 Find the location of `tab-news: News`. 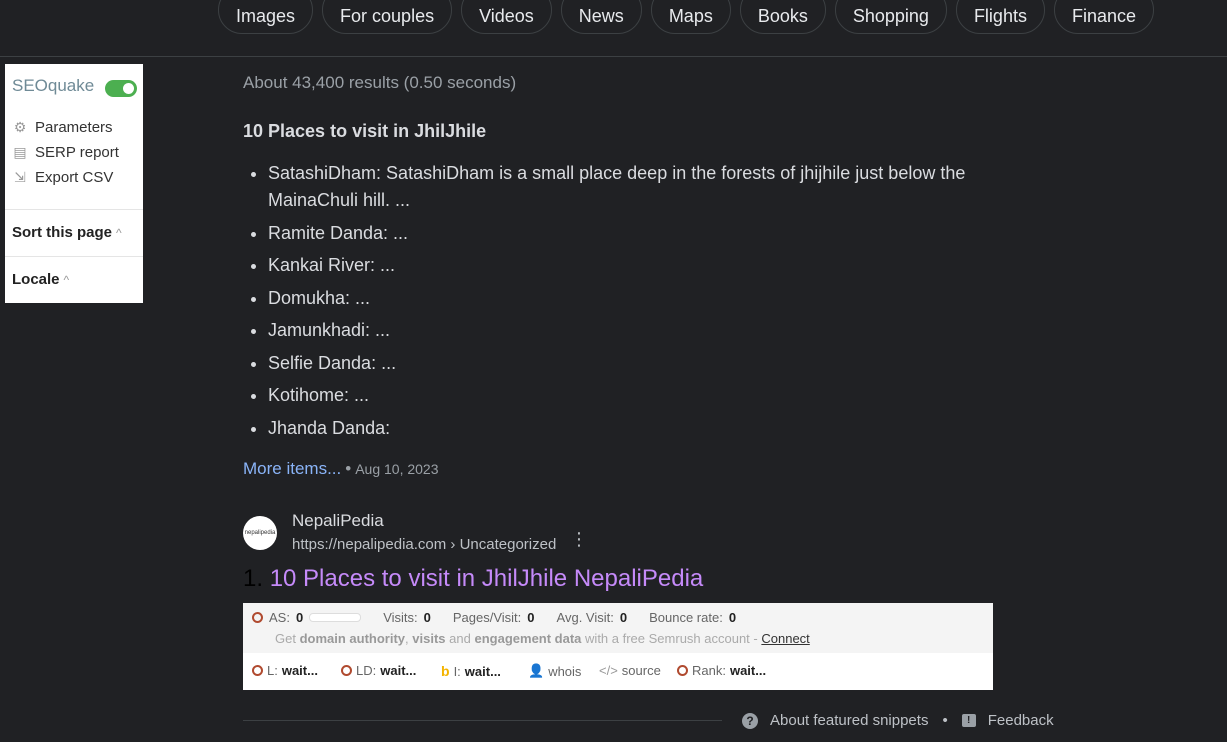

tab-news: News is located at coordinates (601, 17).